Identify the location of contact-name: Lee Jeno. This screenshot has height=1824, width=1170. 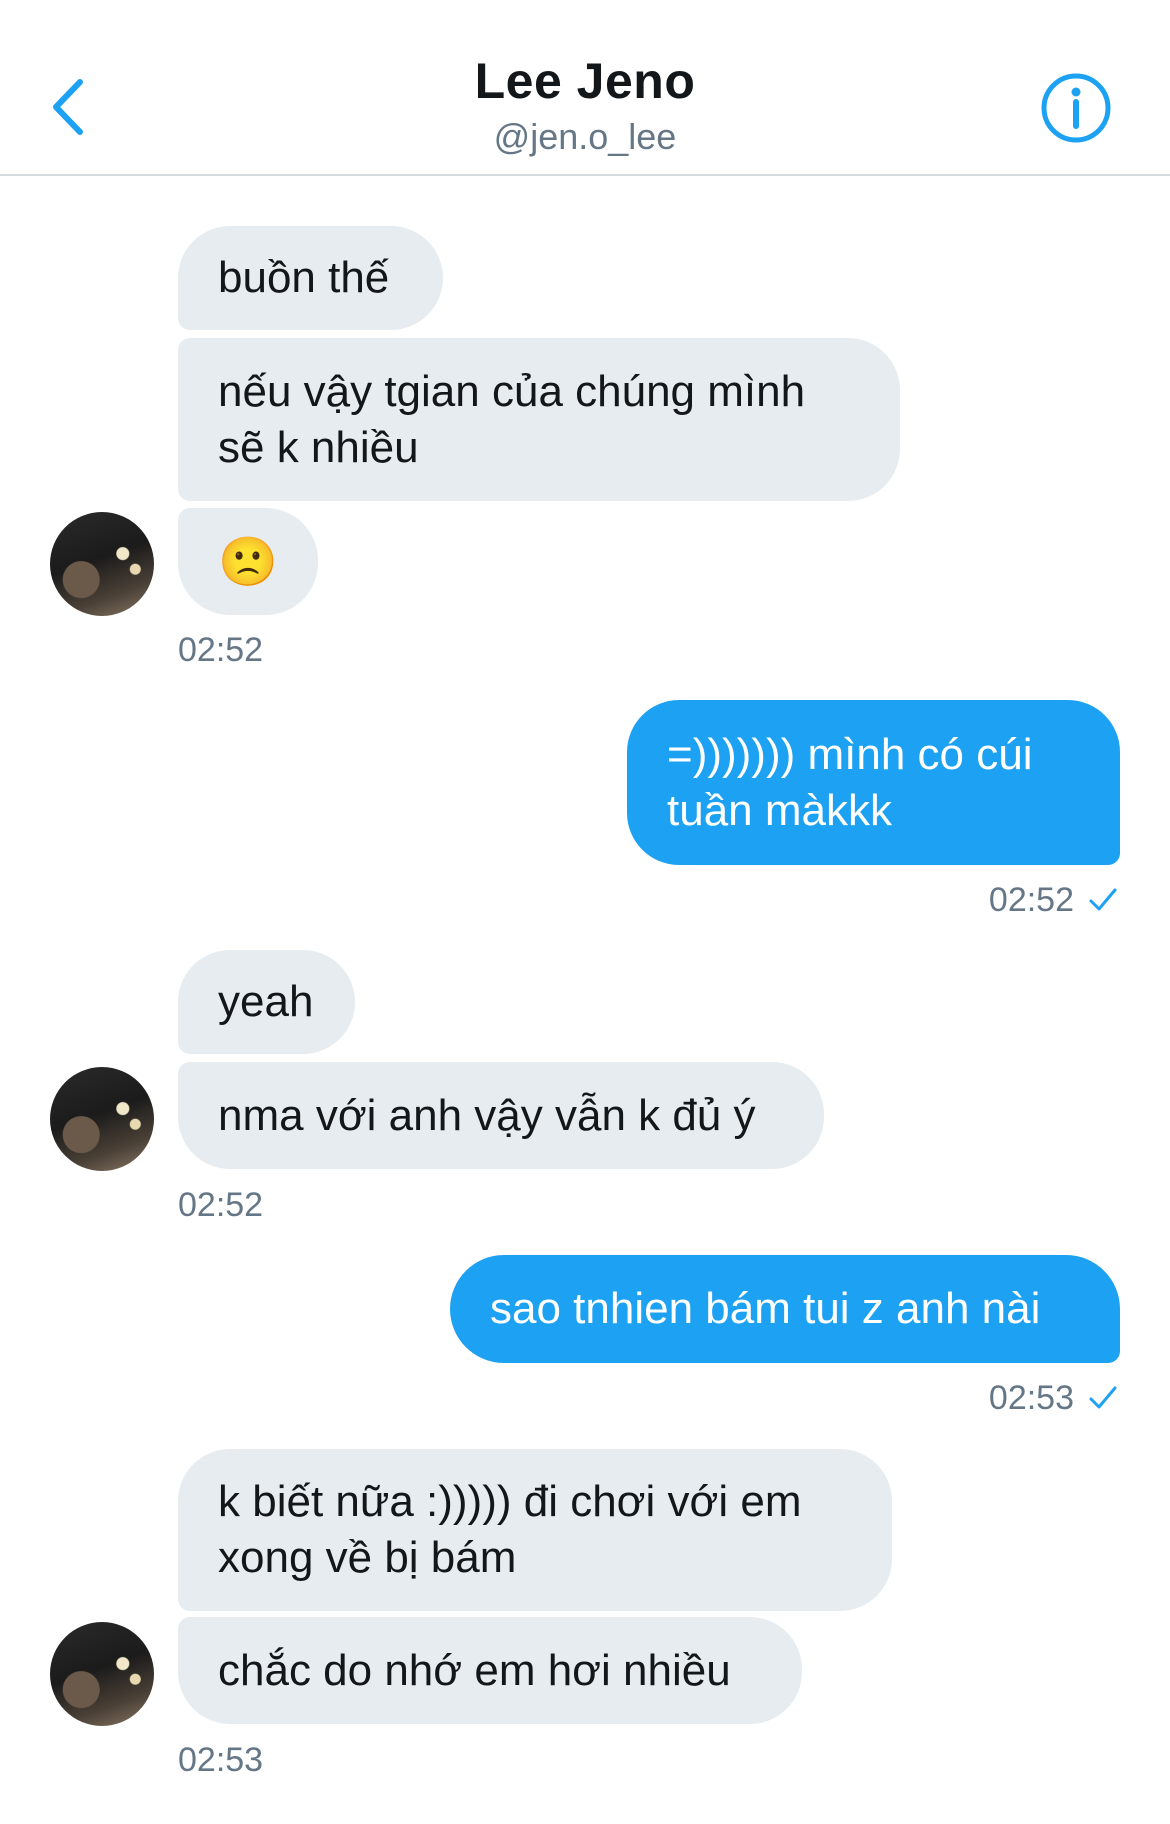
(585, 81).